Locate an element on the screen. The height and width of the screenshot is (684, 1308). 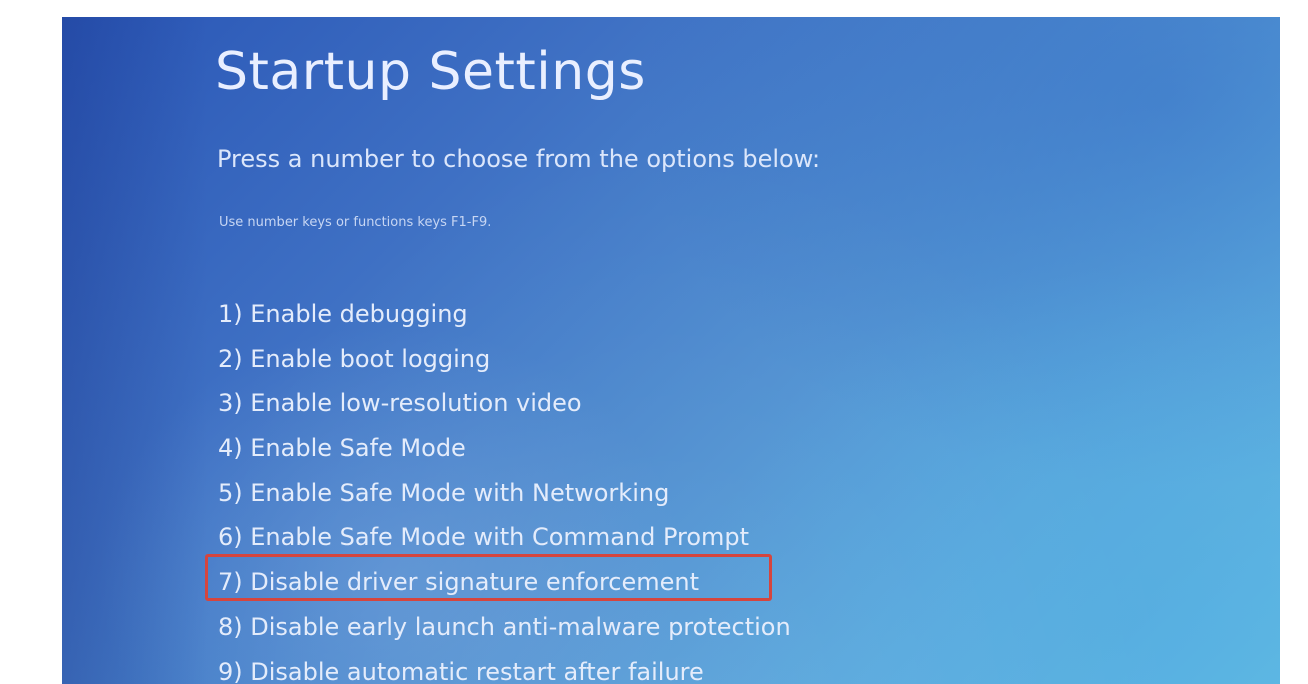
page-title: Startup Settings is located at coordinates (430, 72).